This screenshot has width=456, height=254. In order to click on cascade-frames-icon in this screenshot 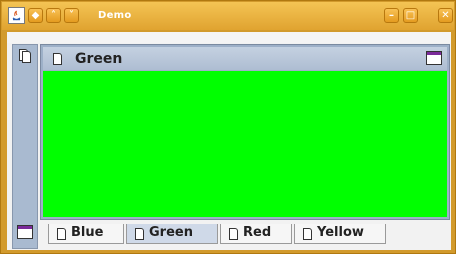, I will do `click(25, 56)`.